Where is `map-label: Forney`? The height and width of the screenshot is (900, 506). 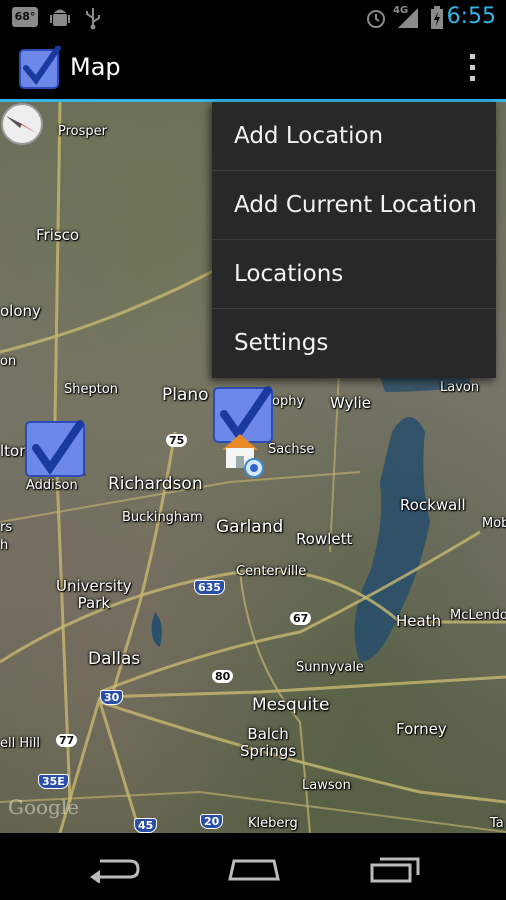 map-label: Forney is located at coordinates (421, 729).